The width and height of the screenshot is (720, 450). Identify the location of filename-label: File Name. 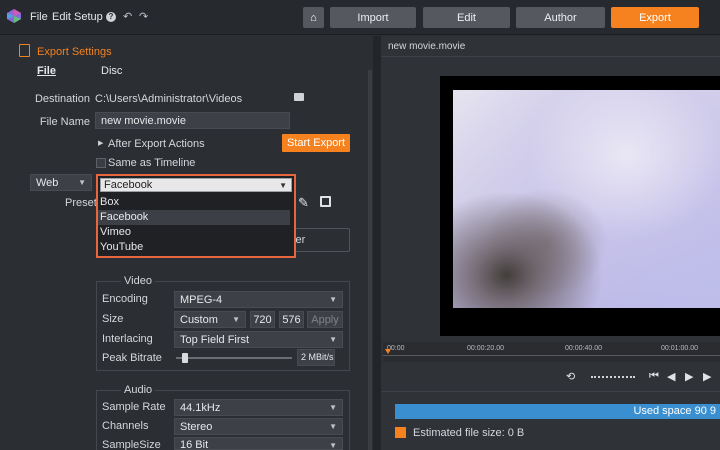
(64, 122).